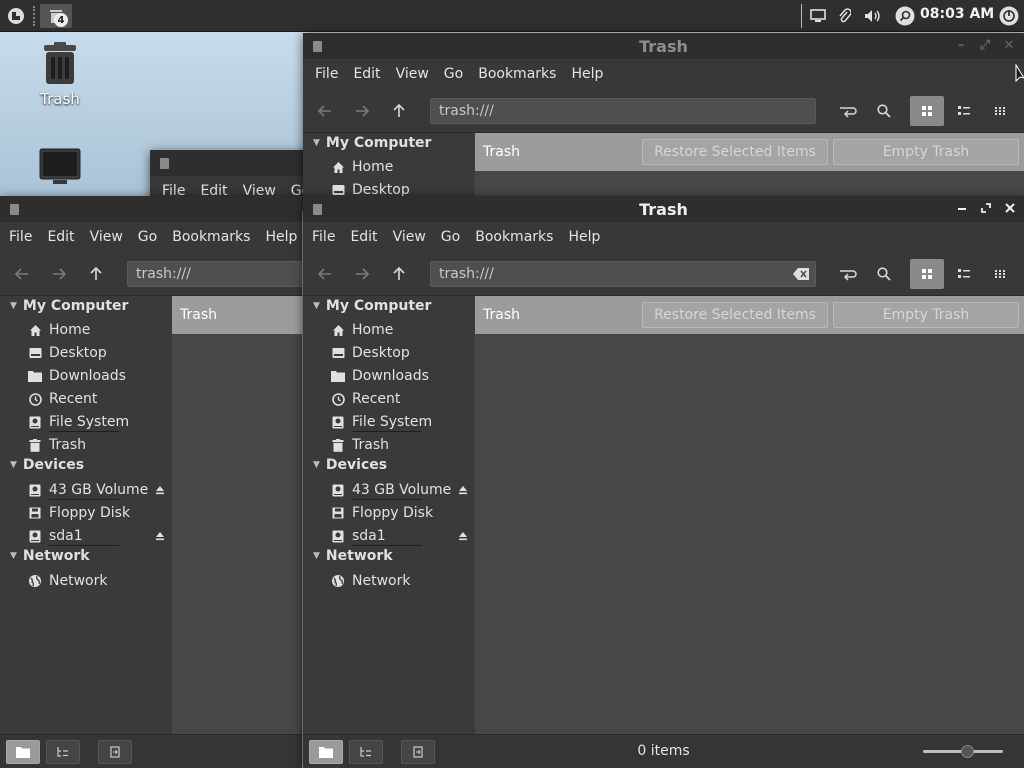 Image resolution: width=1024 pixels, height=768 pixels. I want to click on sidebar-item-network: Network, so click(99, 581).